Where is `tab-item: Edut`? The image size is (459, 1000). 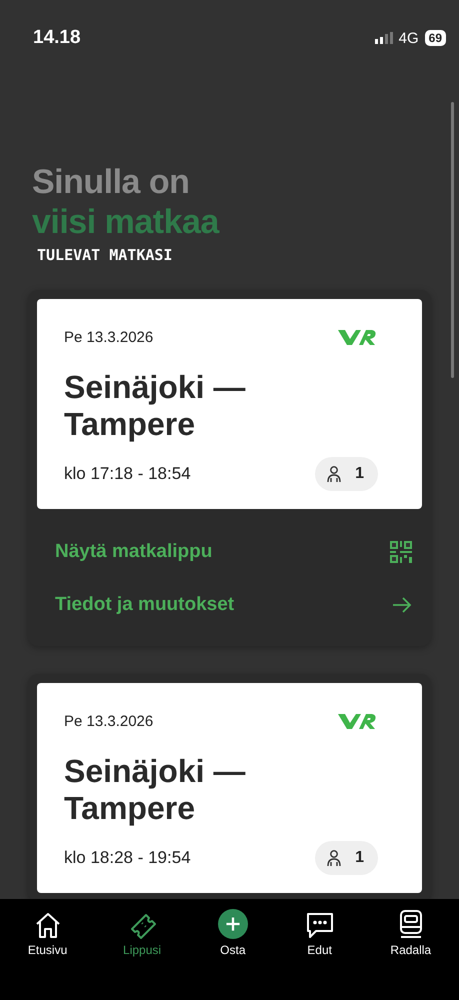 tab-item: Edut is located at coordinates (319, 933).